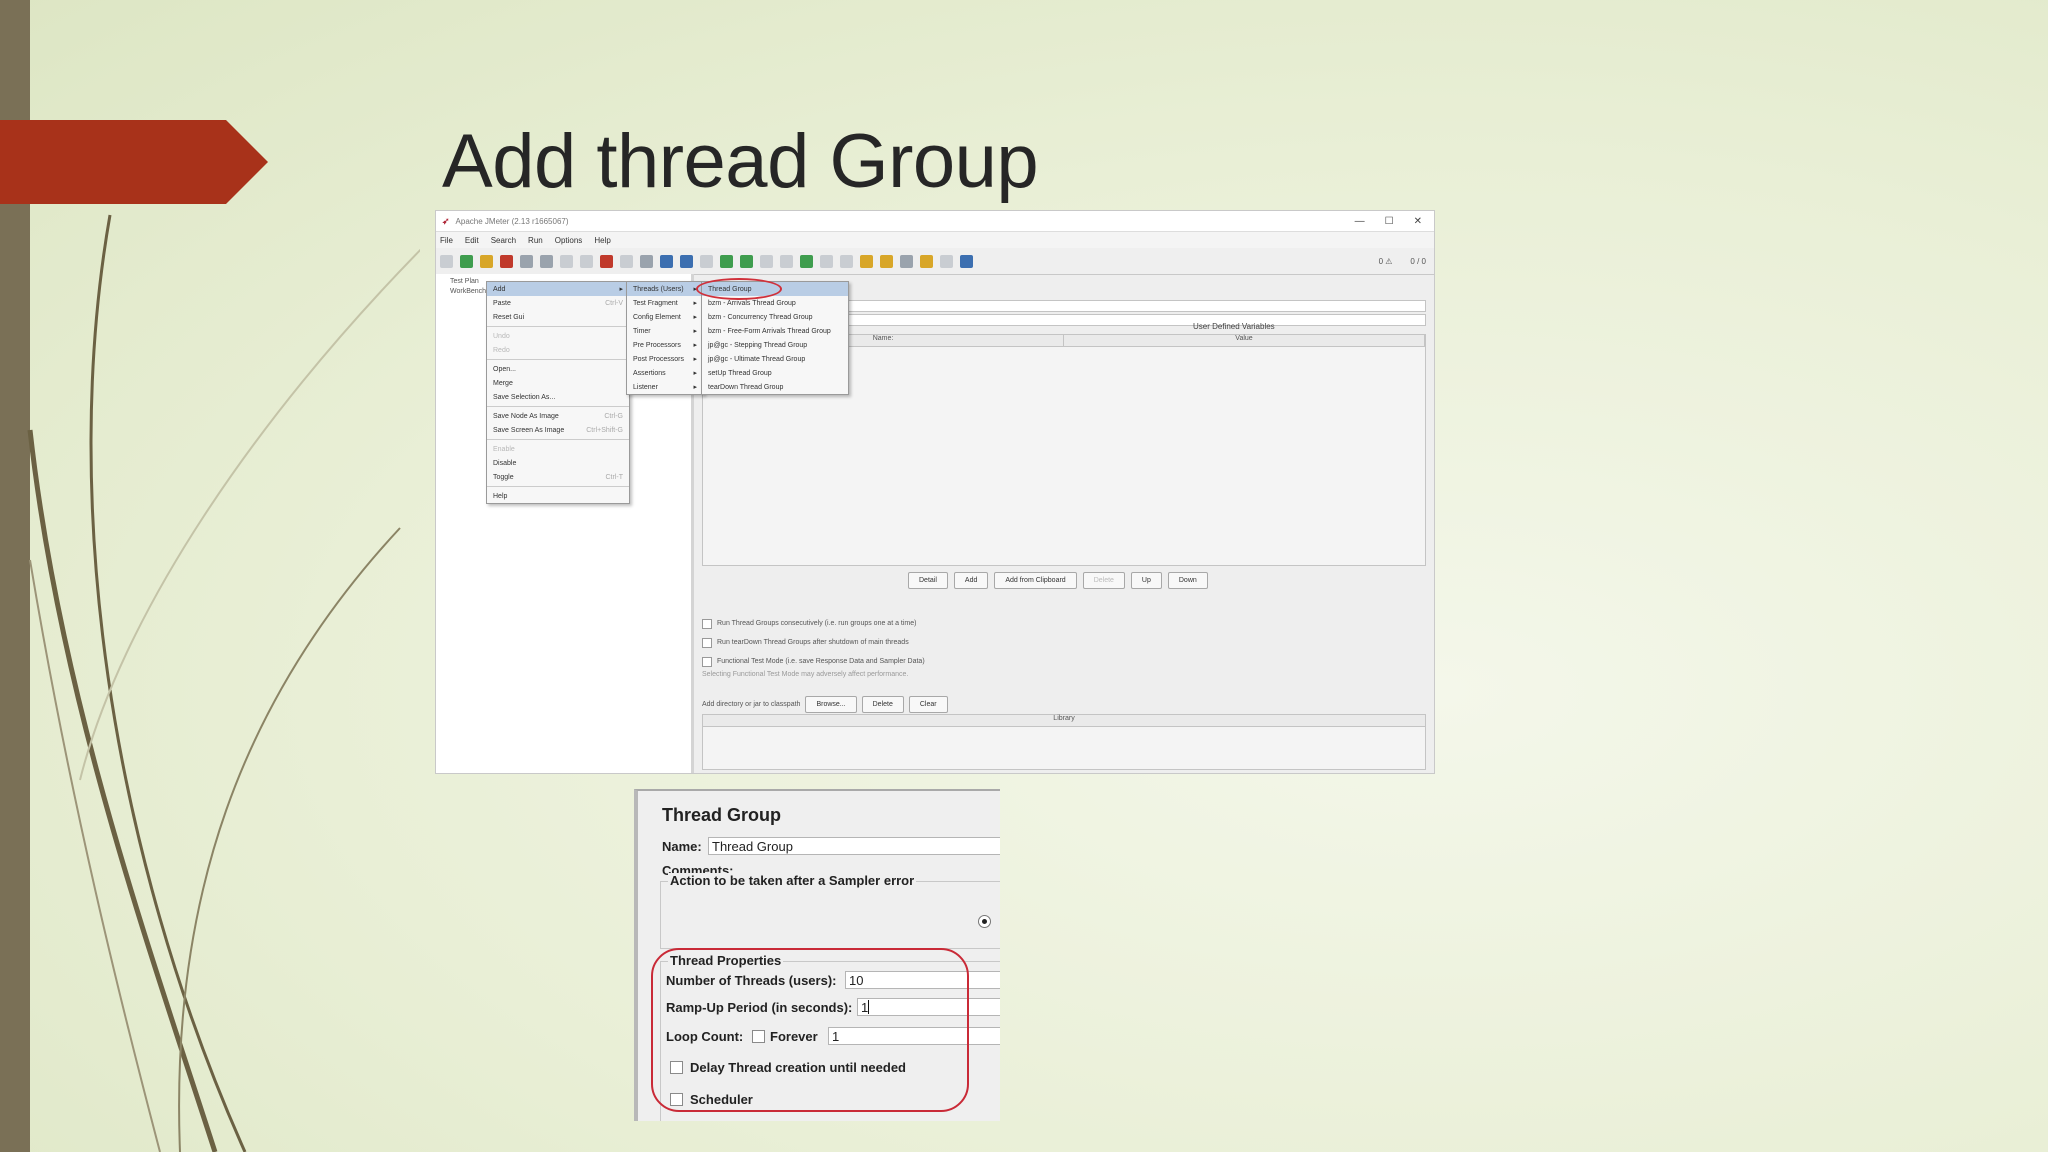 This screenshot has height=1152, width=2048. I want to click on menu-options: Options, so click(569, 240).